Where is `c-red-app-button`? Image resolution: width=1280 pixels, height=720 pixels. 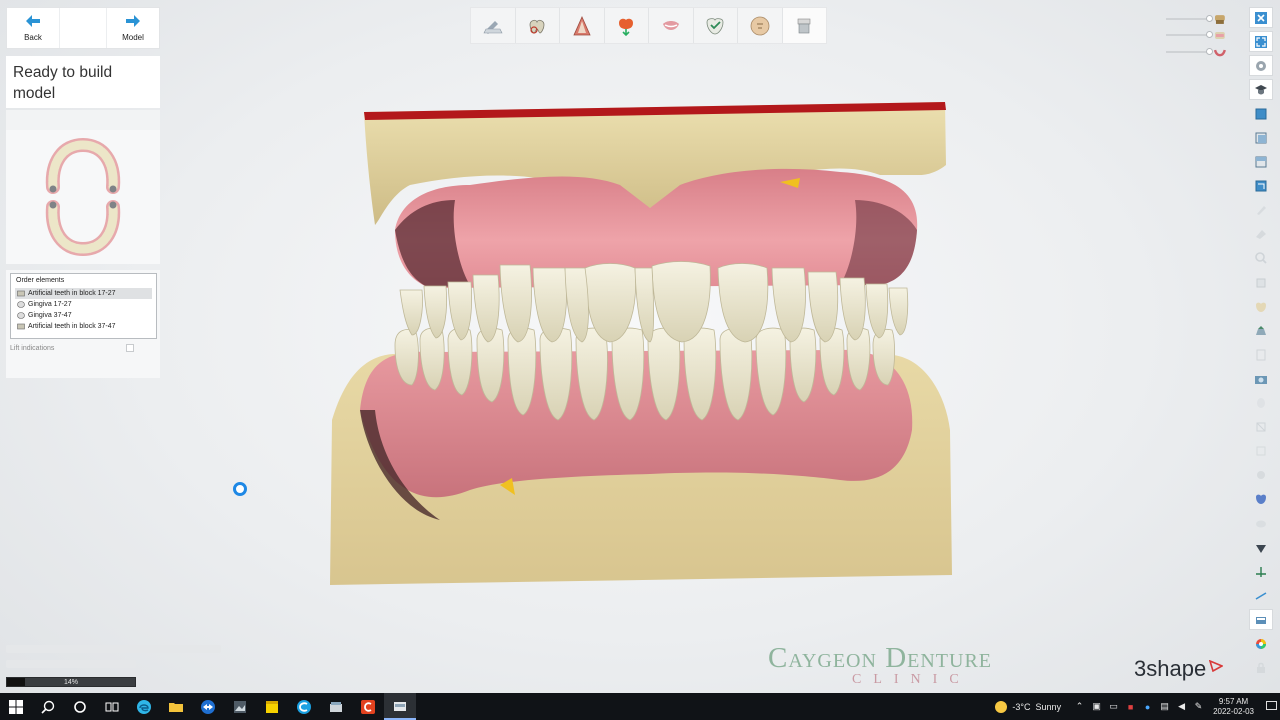 c-red-app-button is located at coordinates (368, 706).